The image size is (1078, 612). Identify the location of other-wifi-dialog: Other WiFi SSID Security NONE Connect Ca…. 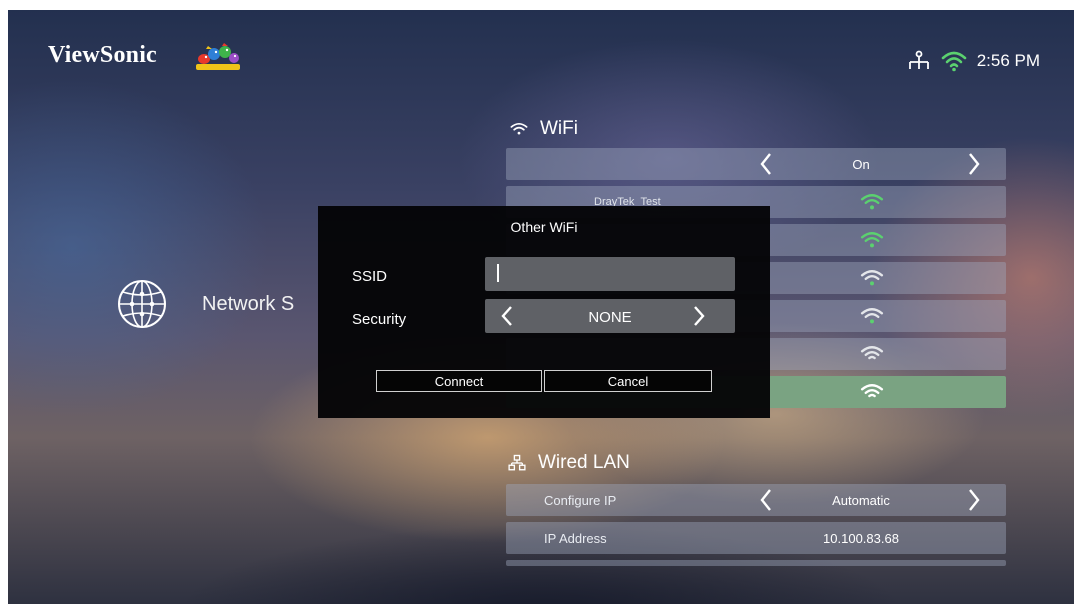
(544, 312).